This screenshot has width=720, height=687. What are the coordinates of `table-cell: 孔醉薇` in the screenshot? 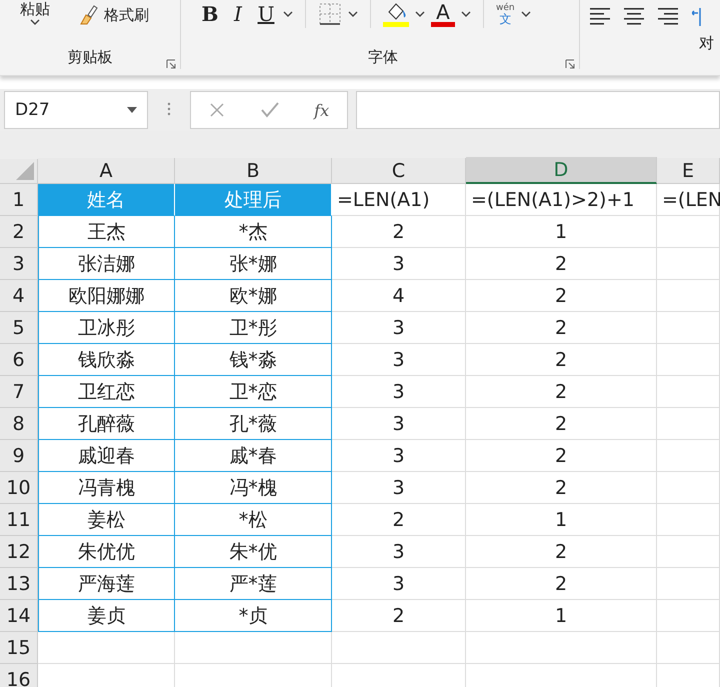 It's located at (106, 424).